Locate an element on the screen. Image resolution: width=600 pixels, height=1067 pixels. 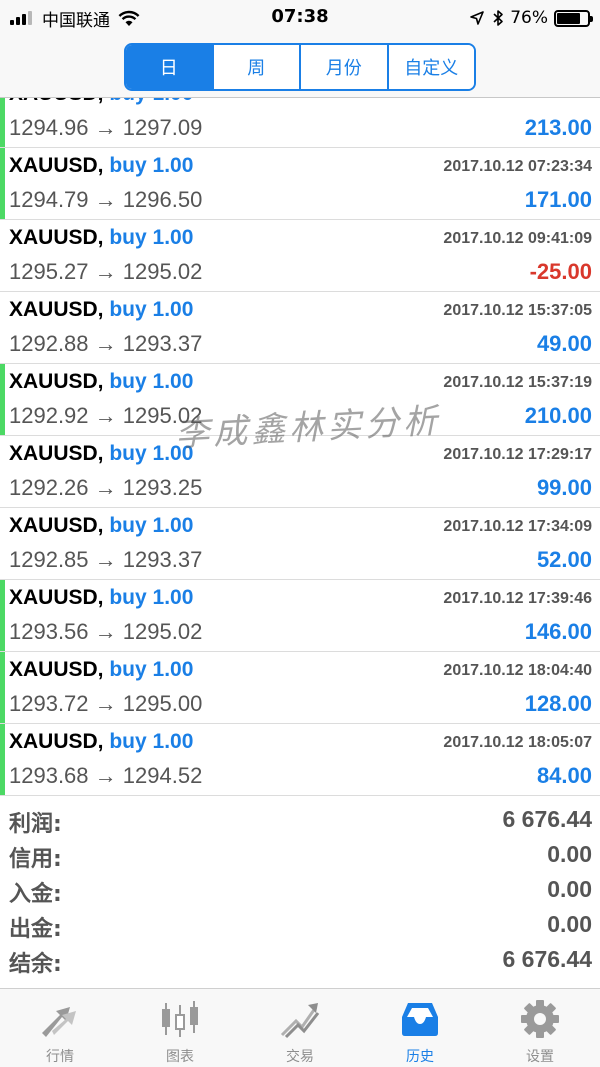
deal-time: 2017.10.12 18:04:40 is located at coordinates (517, 670).